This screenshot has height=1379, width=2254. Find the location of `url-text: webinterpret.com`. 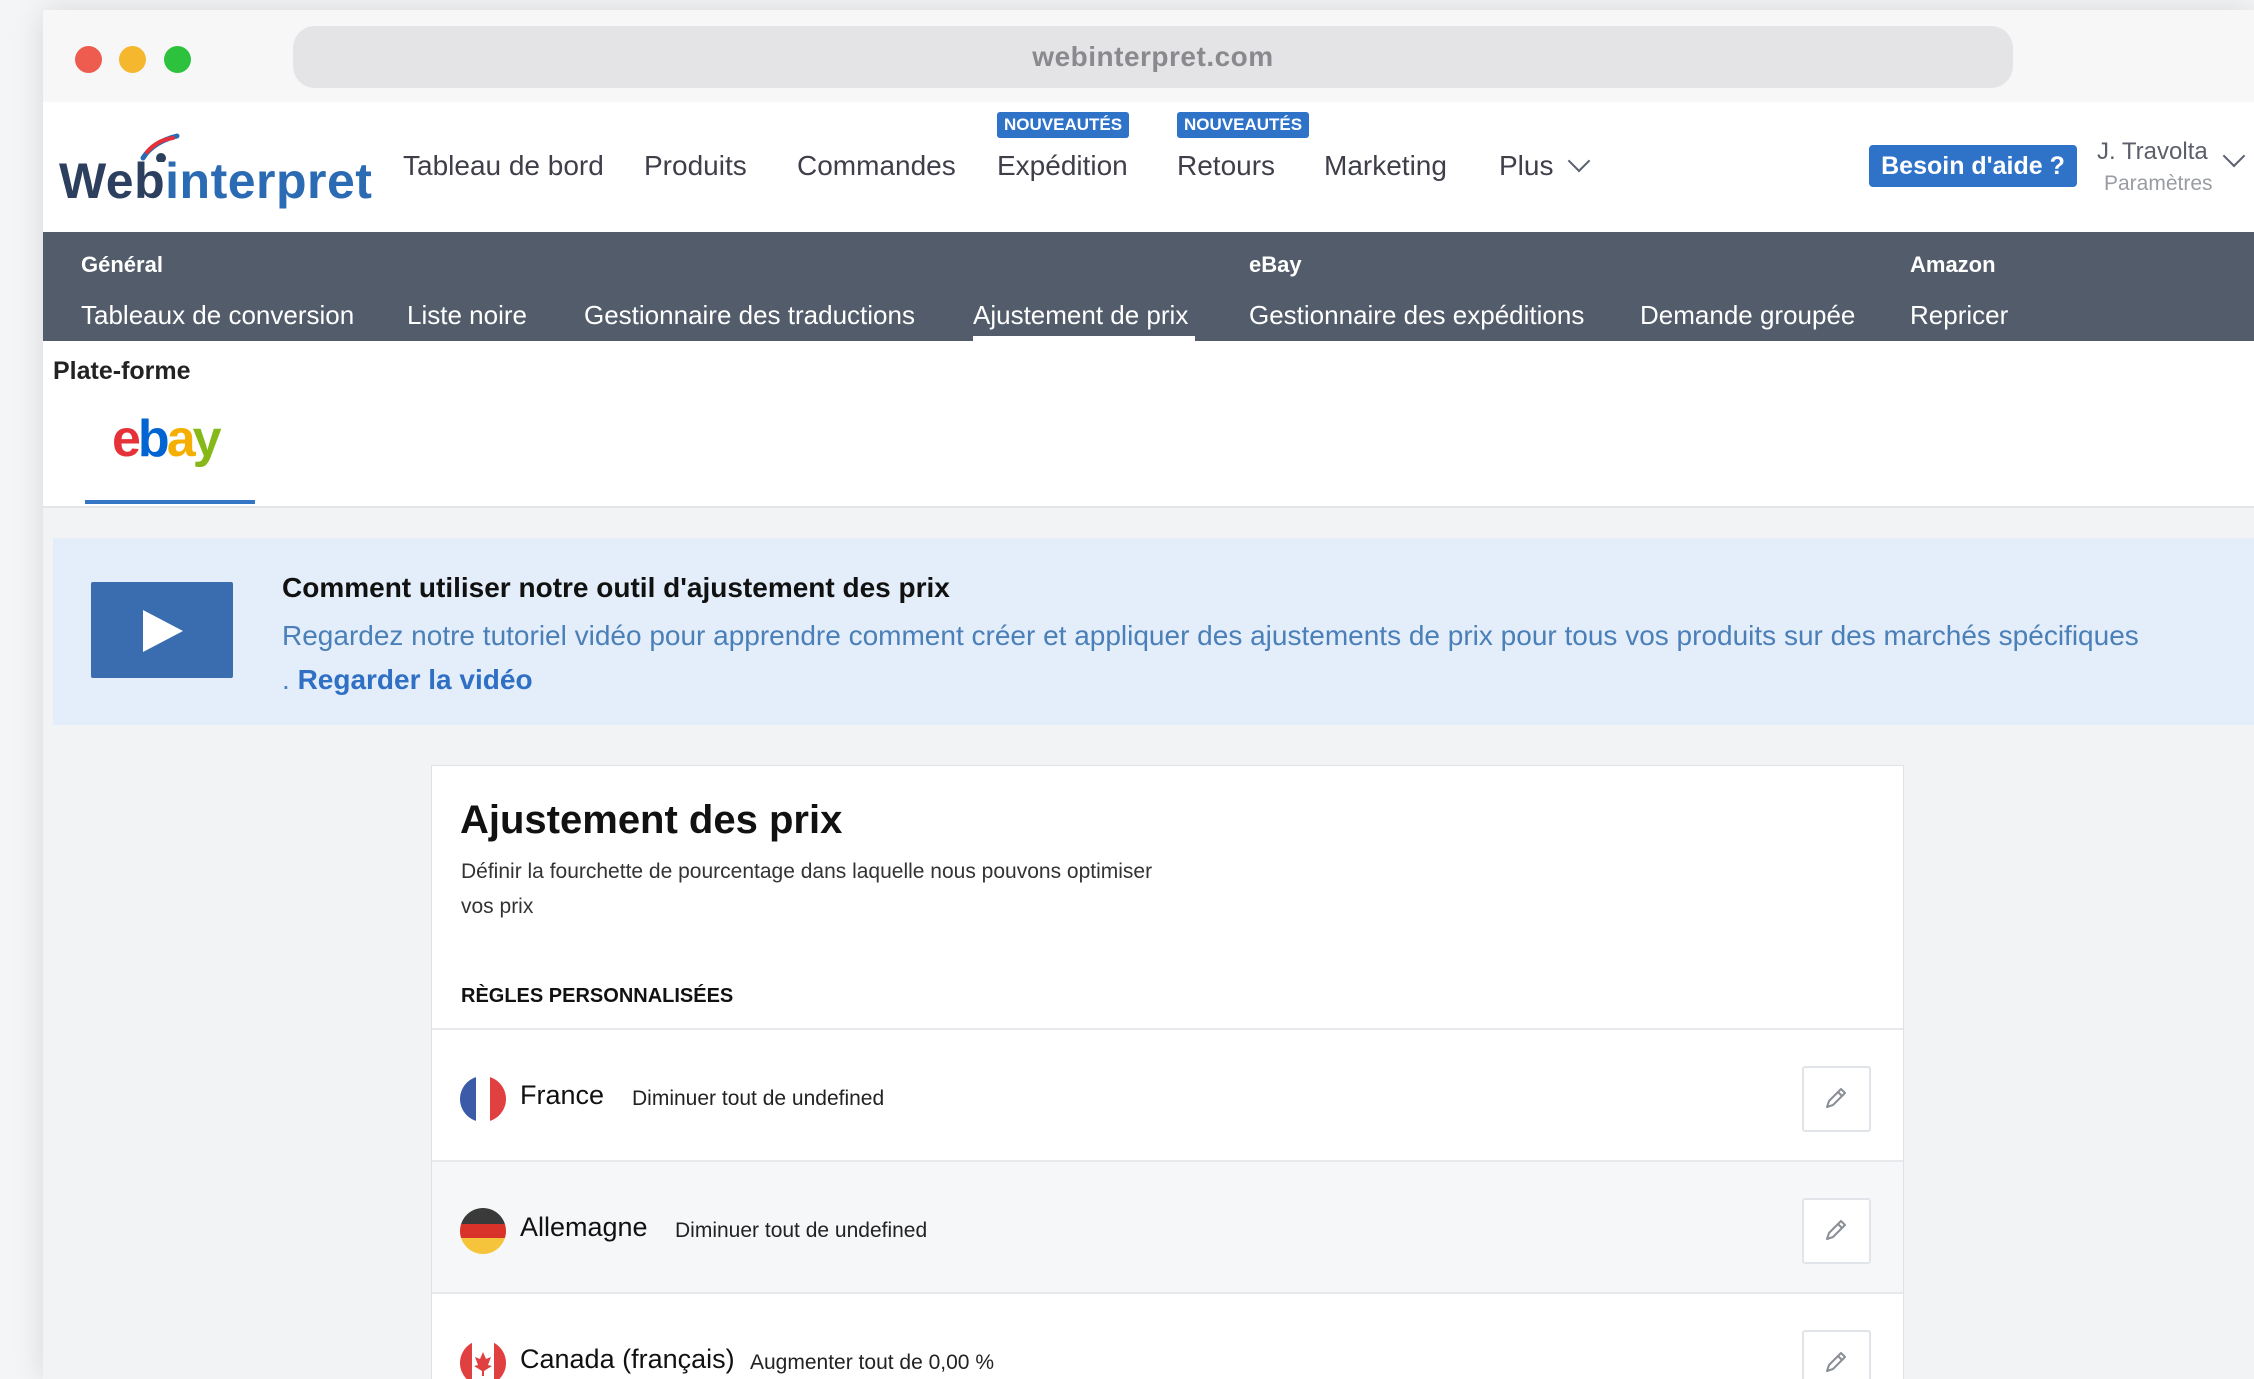

url-text: webinterpret.com is located at coordinates (1153, 56).